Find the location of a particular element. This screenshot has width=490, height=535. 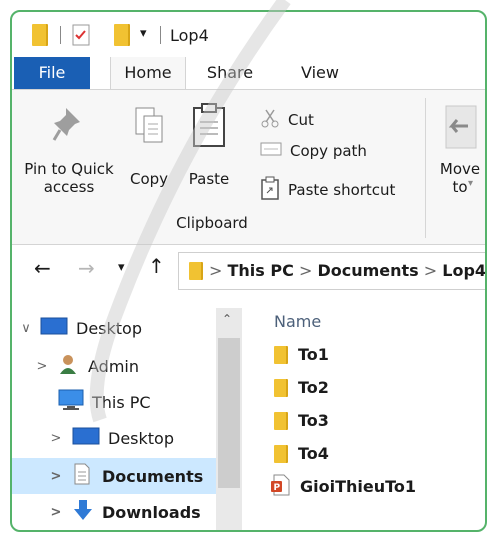

move-to-button: Move to ▾ is located at coordinates (458, 155).